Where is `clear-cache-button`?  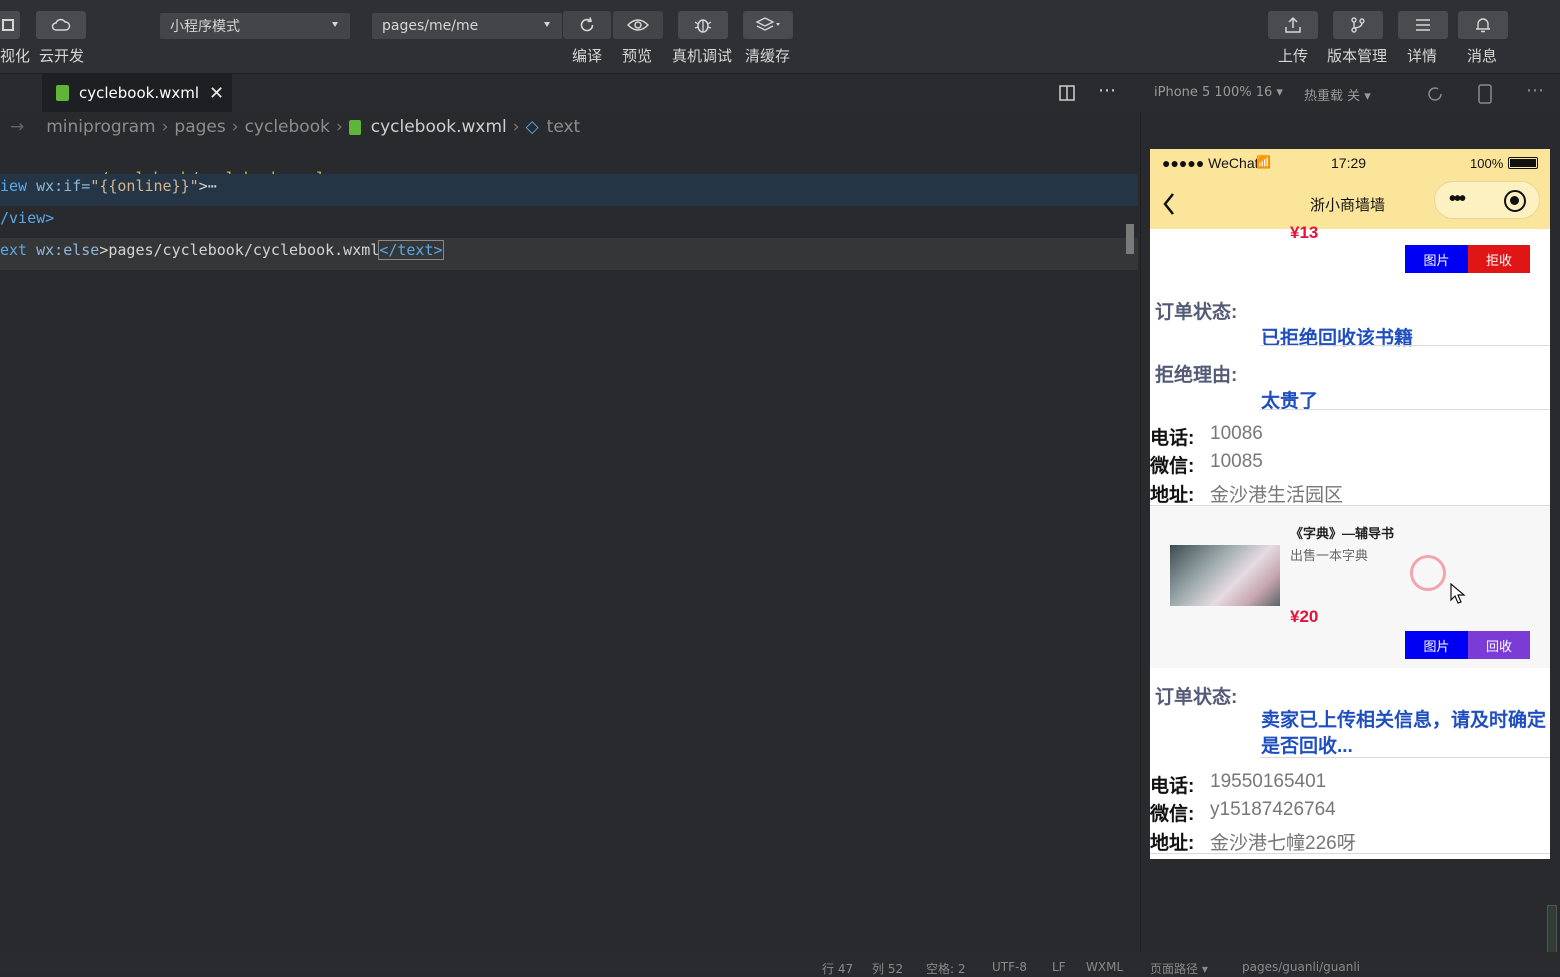
clear-cache-button is located at coordinates (768, 25).